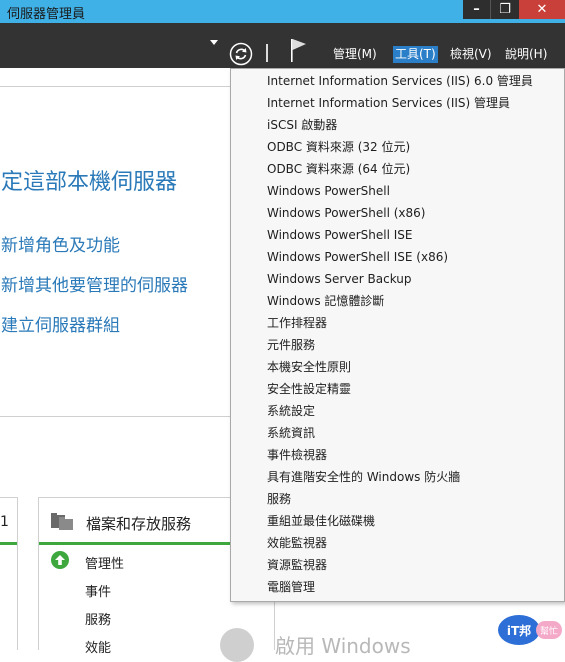 This screenshot has width=565, height=662. Describe the element at coordinates (282, 11) in the screenshot. I see `title-bar: 伺服器管理員 – ❐ ✕` at that location.